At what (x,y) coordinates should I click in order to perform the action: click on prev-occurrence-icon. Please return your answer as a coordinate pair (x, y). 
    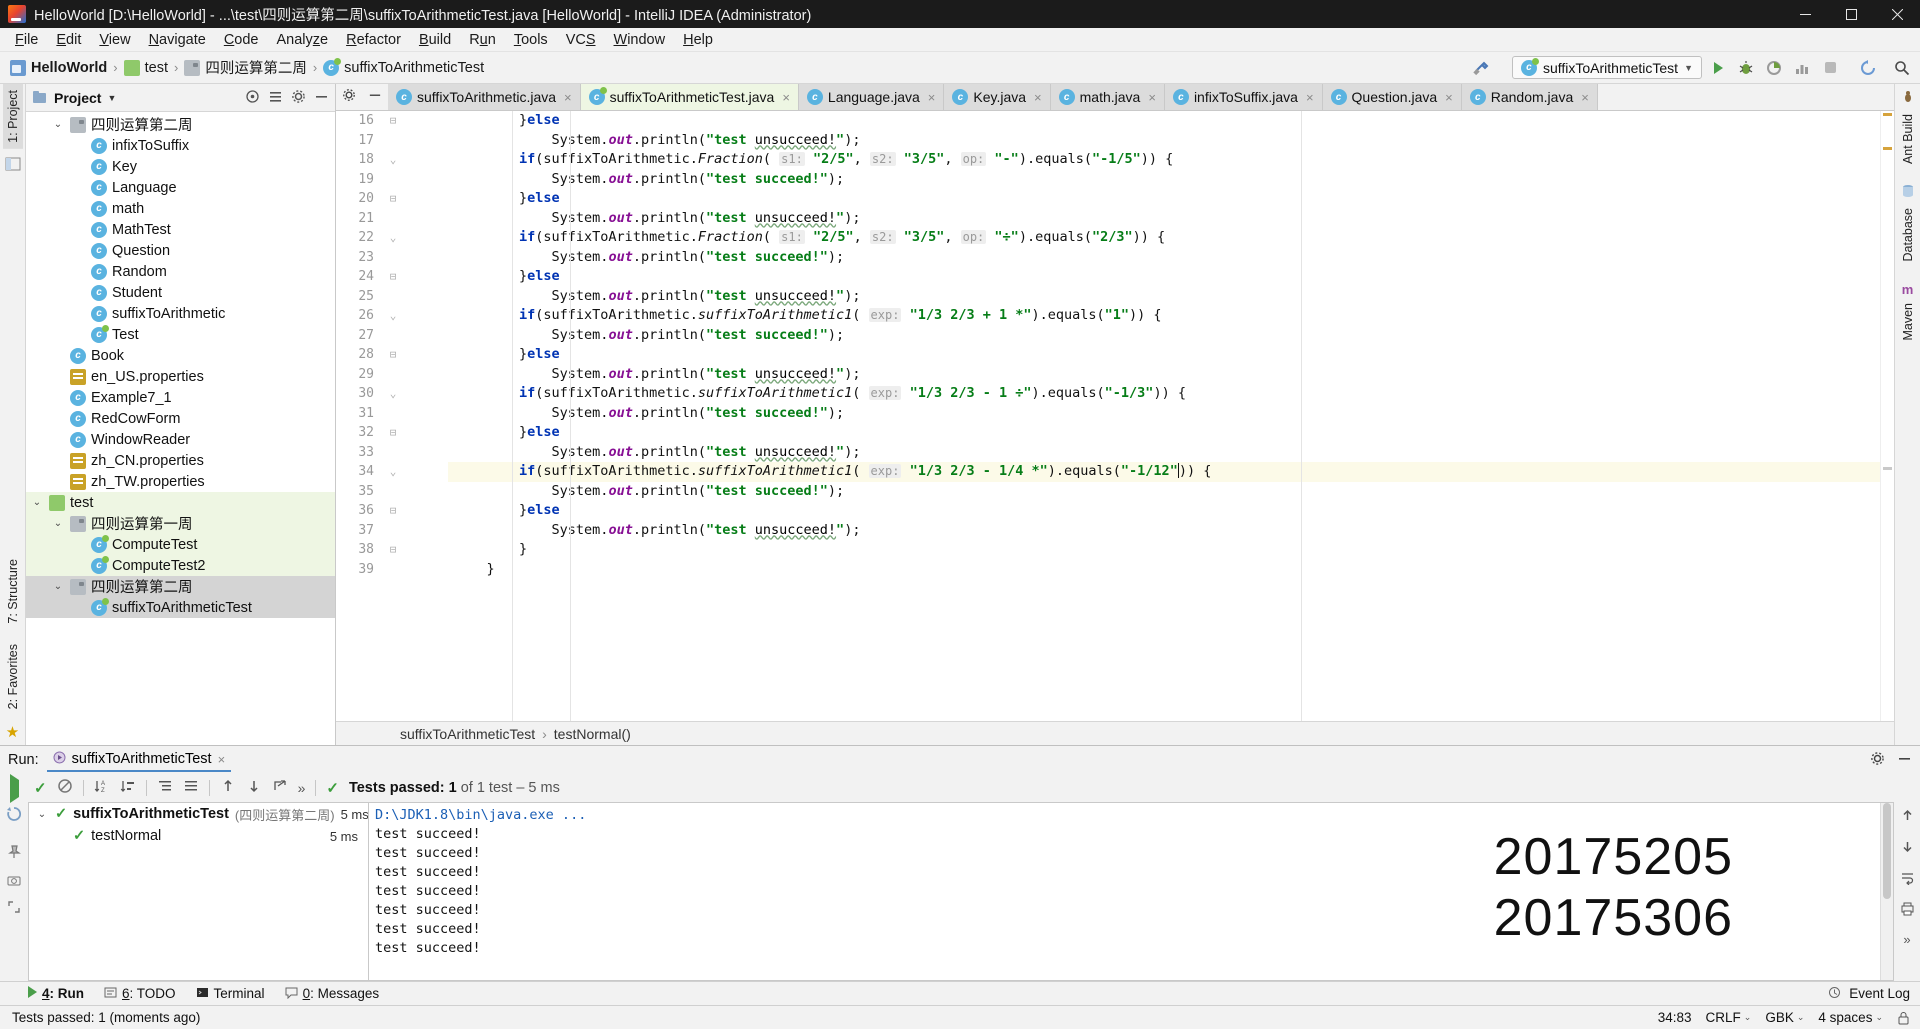
    Looking at the image, I should click on (228, 788).